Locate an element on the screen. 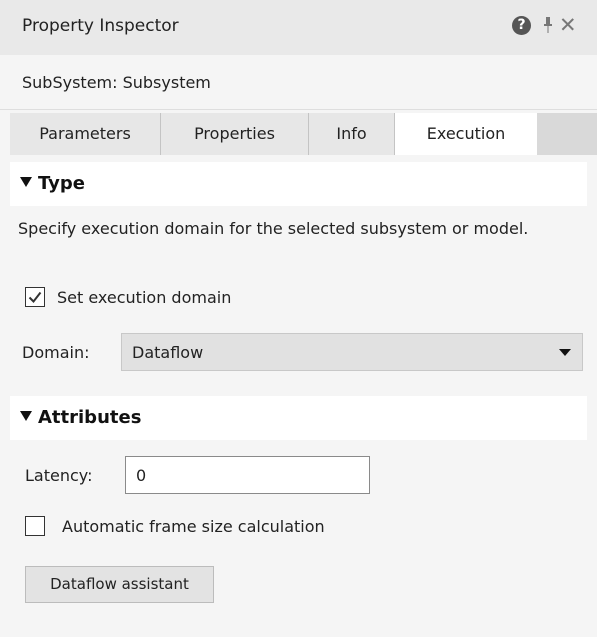 The image size is (597, 637). automatic-frame-size-label: Automatic frame size calculation is located at coordinates (193, 526).